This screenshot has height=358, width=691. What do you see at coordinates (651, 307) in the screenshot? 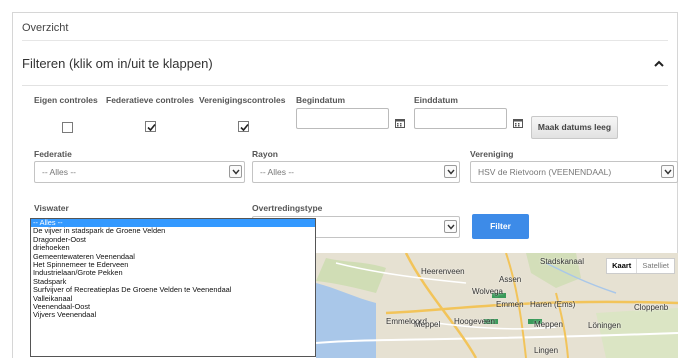
I see `map-label: Cloppenb` at bounding box center [651, 307].